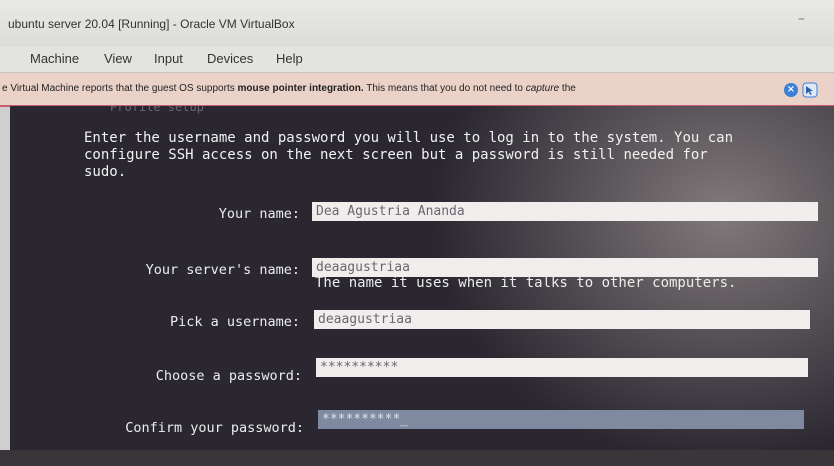 Image resolution: width=834 pixels, height=466 pixels. What do you see at coordinates (228, 376) in the screenshot?
I see `password-label: Choose a password:` at bounding box center [228, 376].